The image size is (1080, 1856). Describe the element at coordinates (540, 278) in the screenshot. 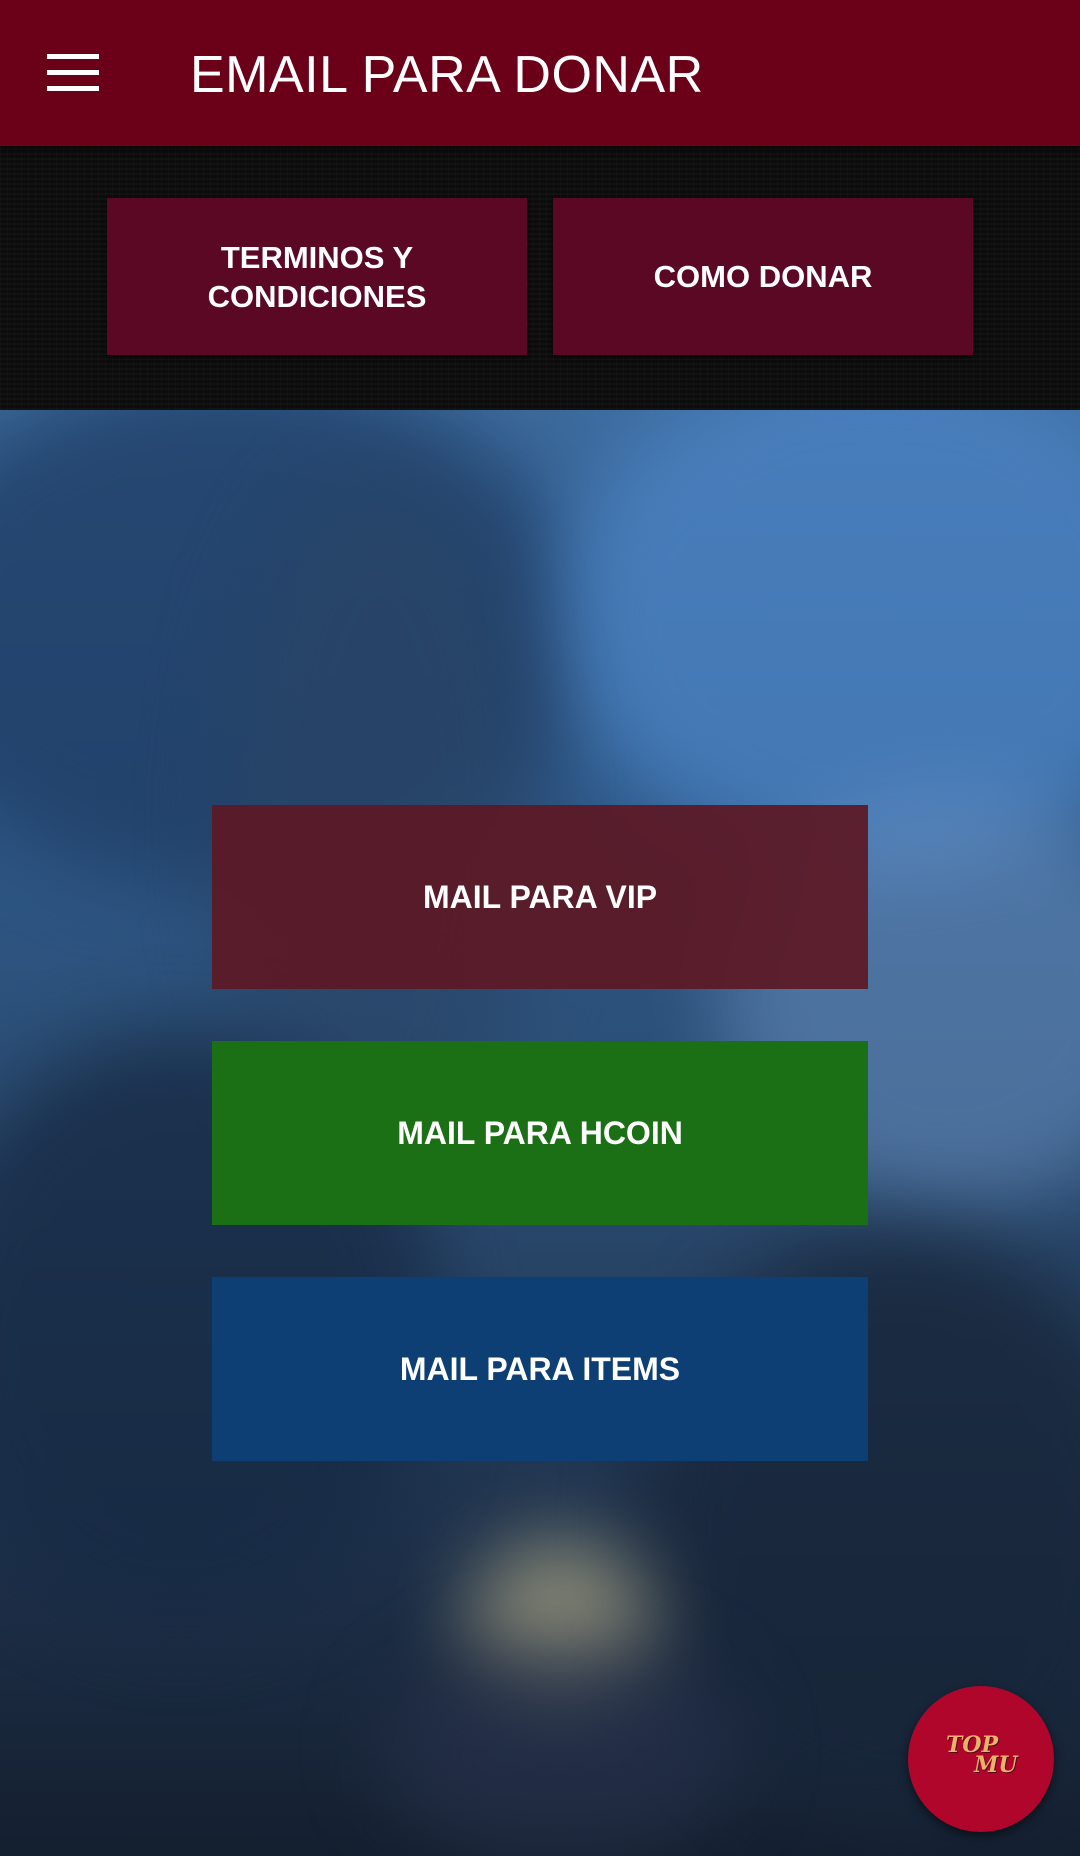

I see `top-button-strip: TERMINOS Y CONDICIONES COMO DONAR` at that location.